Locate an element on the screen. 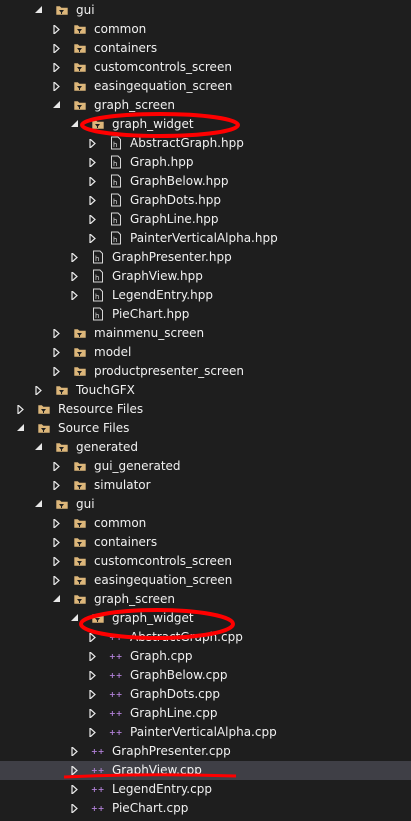  svg-text: h is located at coordinates (115, 183).